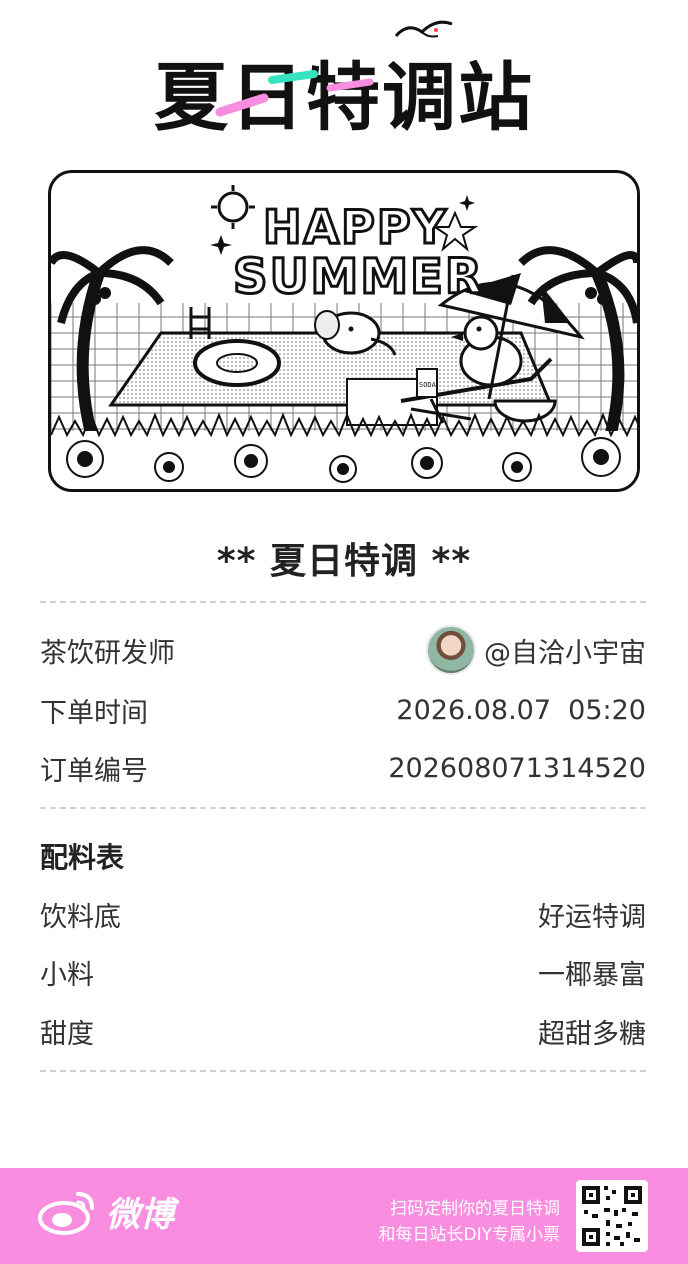 This screenshot has height=1264, width=688. Describe the element at coordinates (107, 653) in the screenshot. I see `row-label: 茶饮研发师` at that location.